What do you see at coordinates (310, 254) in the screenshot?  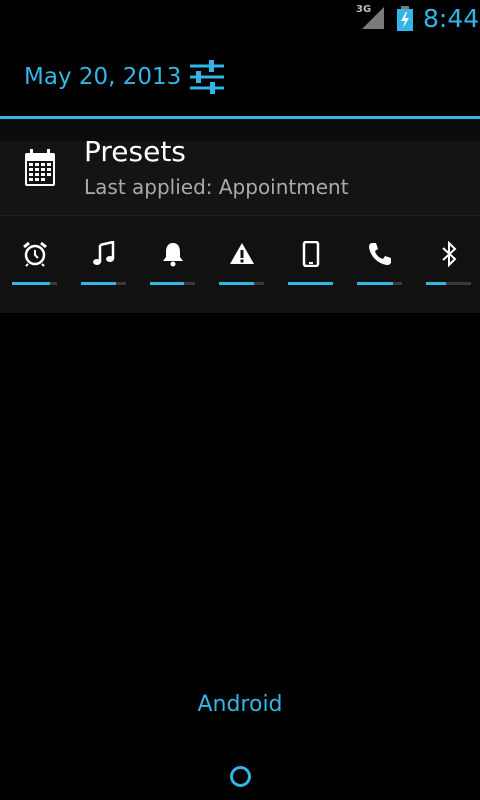 I see `phone-device-icon` at bounding box center [310, 254].